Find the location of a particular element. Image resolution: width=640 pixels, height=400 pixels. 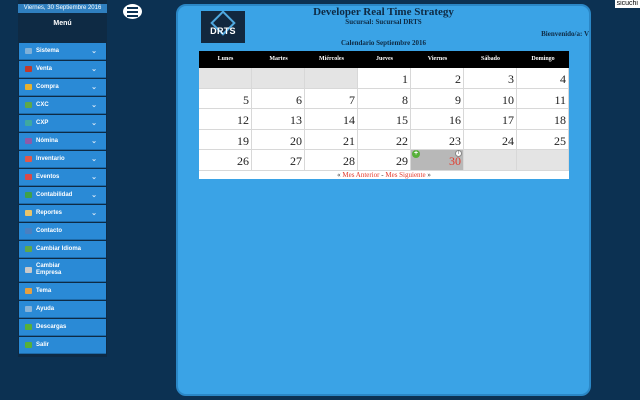

sidebar-item-label: Inventario is located at coordinates (50, 159).